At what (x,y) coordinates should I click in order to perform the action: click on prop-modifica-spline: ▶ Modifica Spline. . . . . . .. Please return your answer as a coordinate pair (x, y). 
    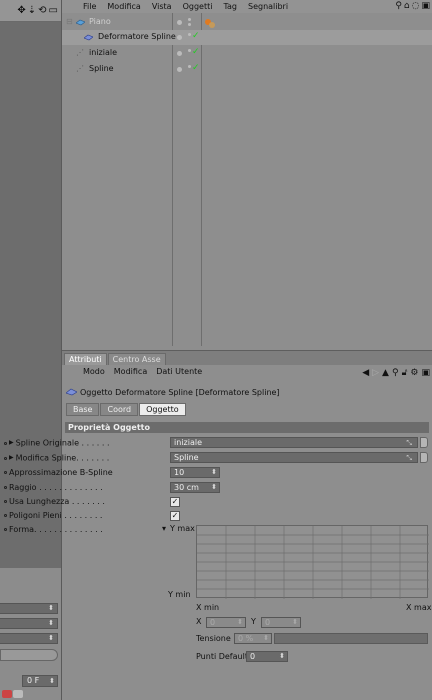
    Looking at the image, I should click on (56, 458).